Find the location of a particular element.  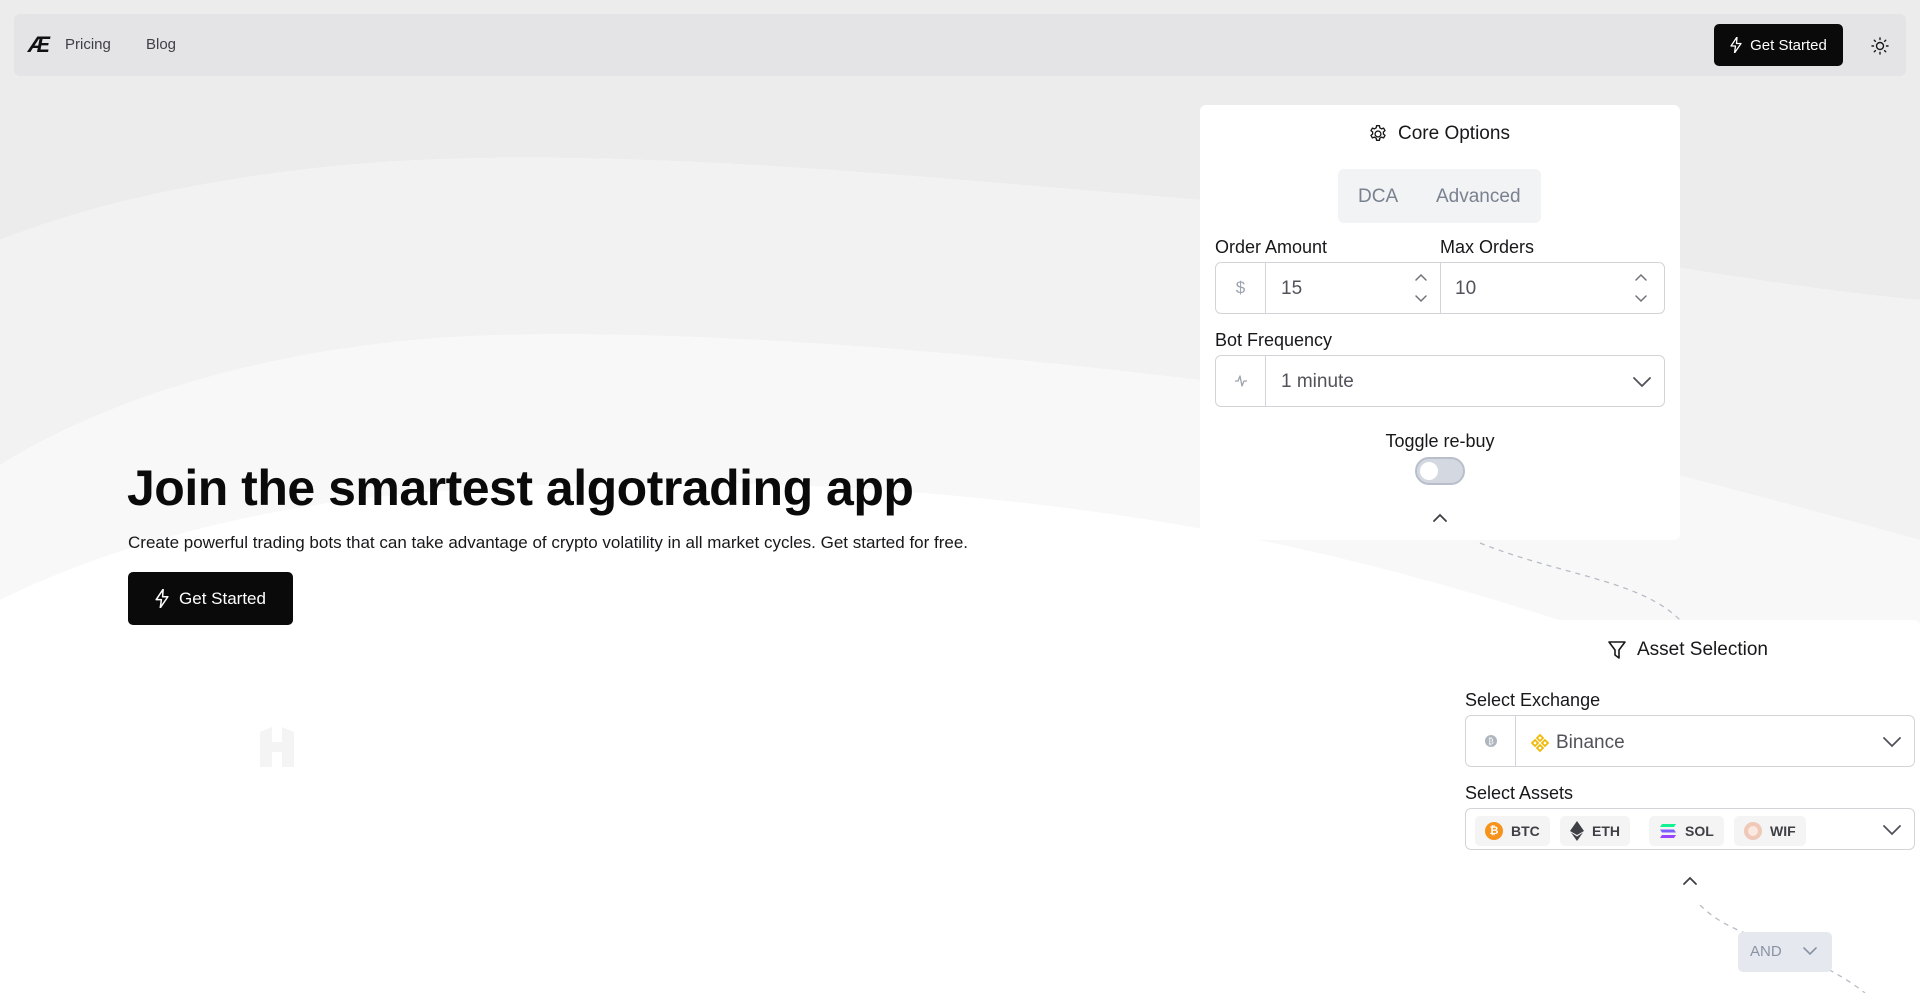

tab-advanced: Advanced is located at coordinates (1478, 197).